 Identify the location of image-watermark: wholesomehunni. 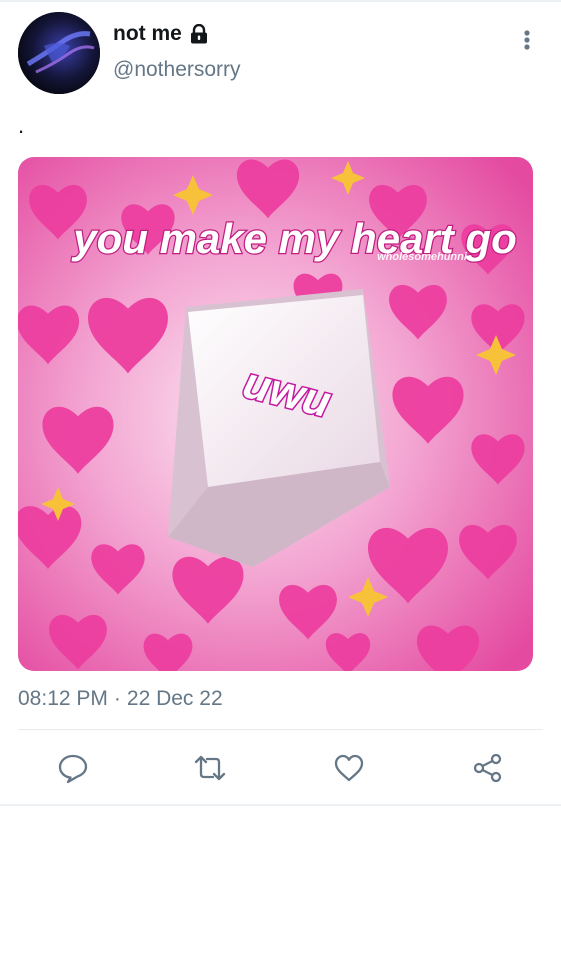
(422, 257).